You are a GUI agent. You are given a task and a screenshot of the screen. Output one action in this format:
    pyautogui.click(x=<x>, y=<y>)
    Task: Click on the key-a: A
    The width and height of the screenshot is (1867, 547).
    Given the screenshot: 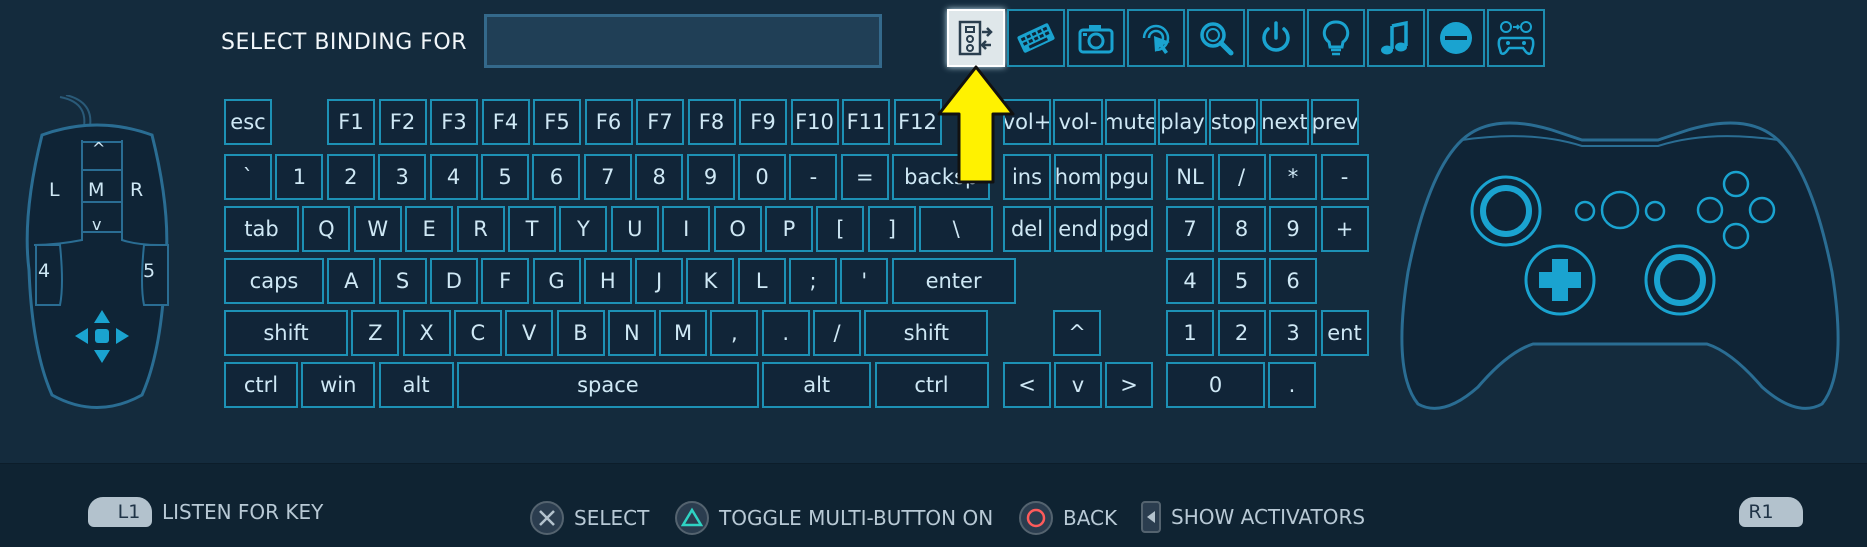 What is the action you would take?
    pyautogui.click(x=351, y=281)
    